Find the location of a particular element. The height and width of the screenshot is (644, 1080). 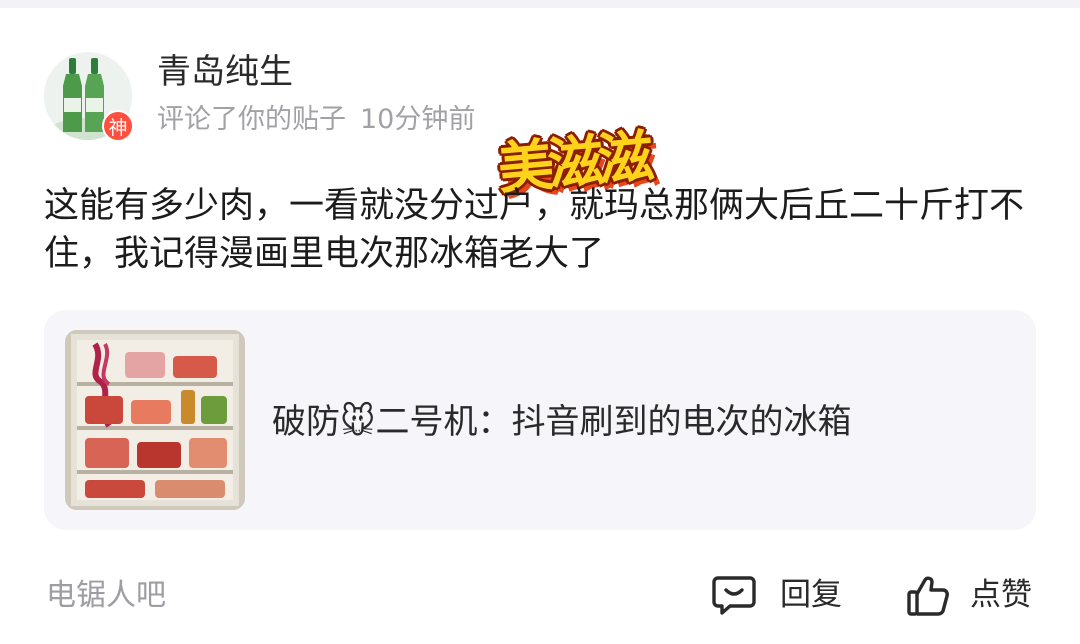

fridge-photo-image is located at coordinates (155, 420).